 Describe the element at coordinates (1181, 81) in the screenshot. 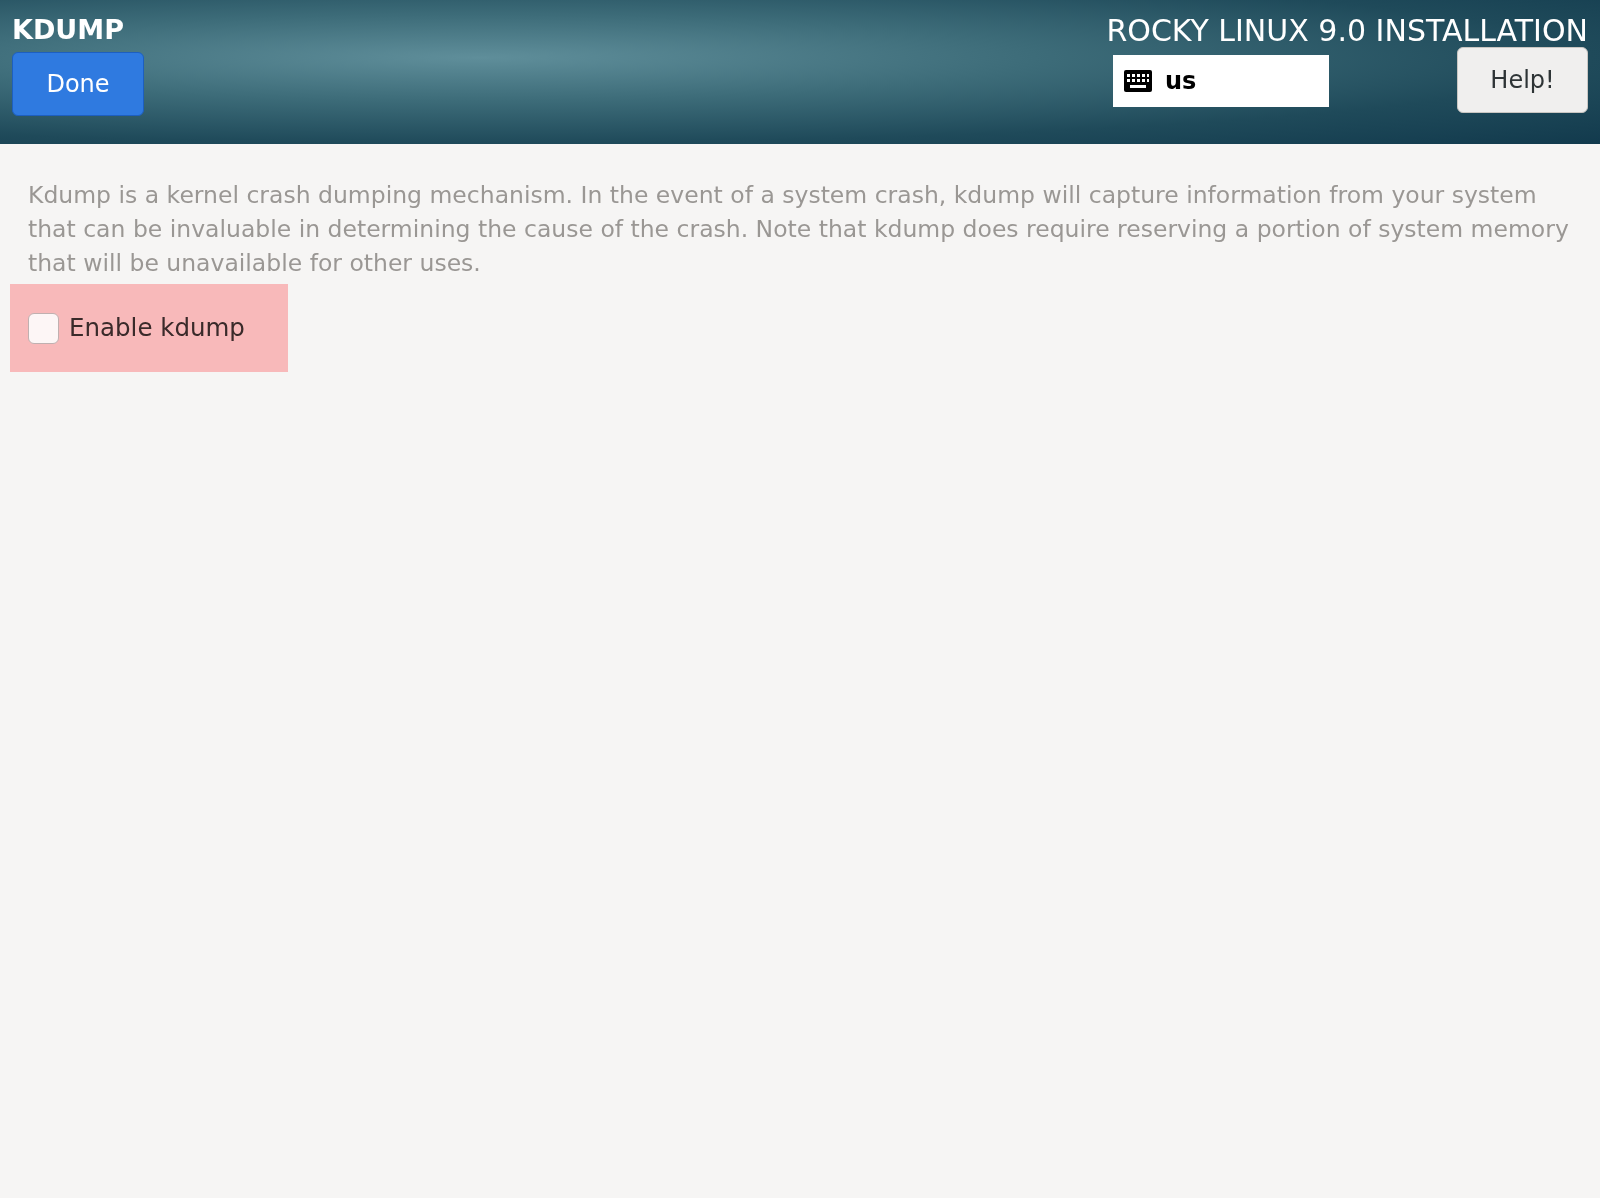

I see `keyboard-layout-value: us` at that location.